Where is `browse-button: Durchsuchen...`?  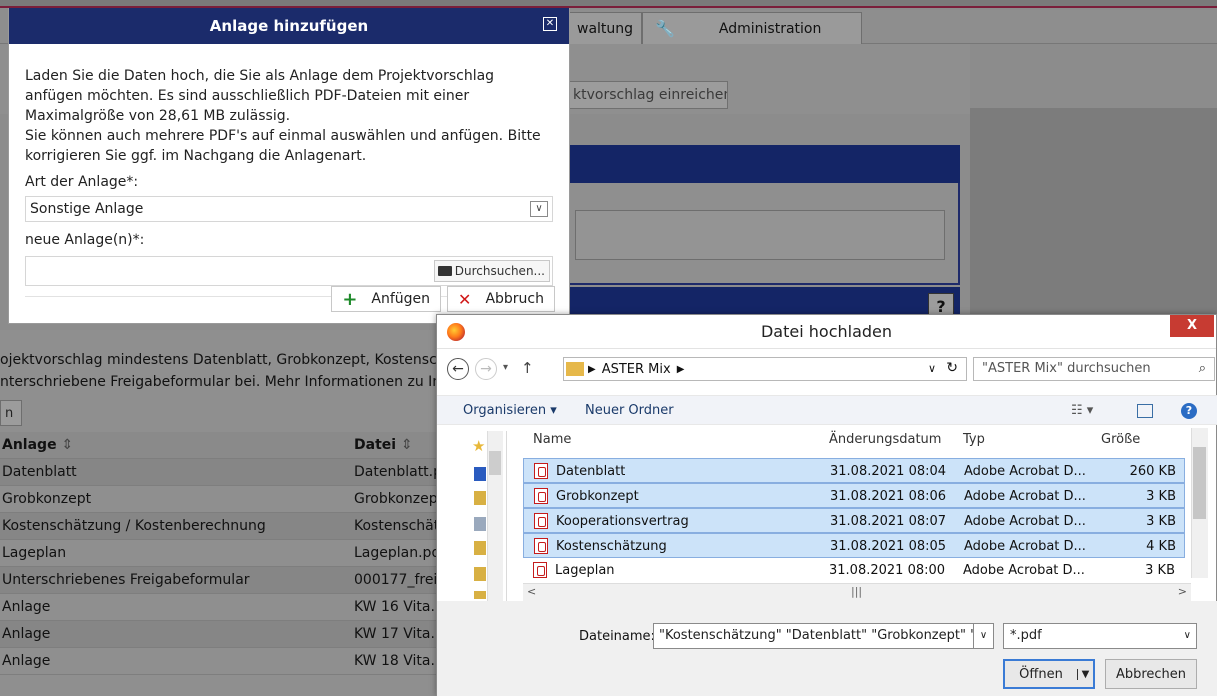
browse-button: Durchsuchen... is located at coordinates (491, 271).